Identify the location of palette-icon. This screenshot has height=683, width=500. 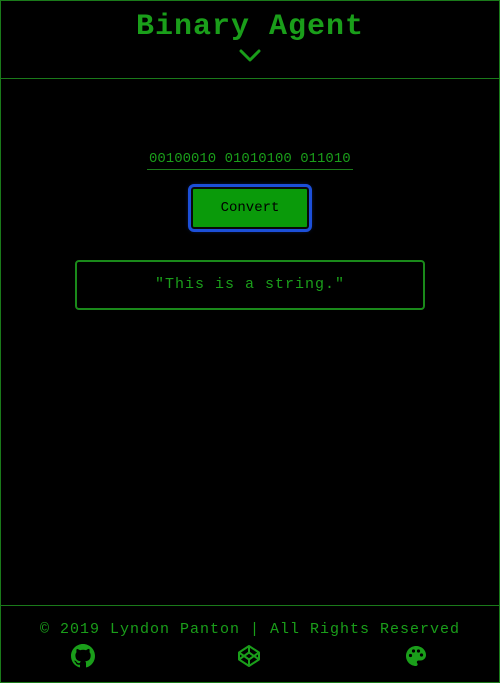
(416, 656).